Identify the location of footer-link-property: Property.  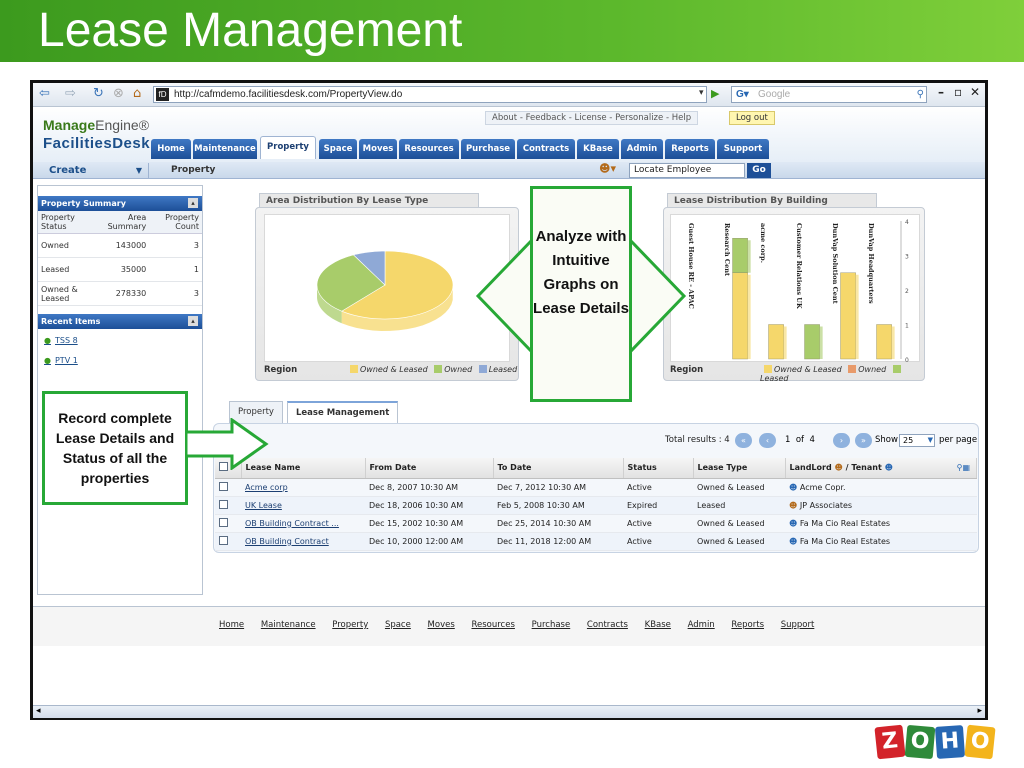
(350, 625).